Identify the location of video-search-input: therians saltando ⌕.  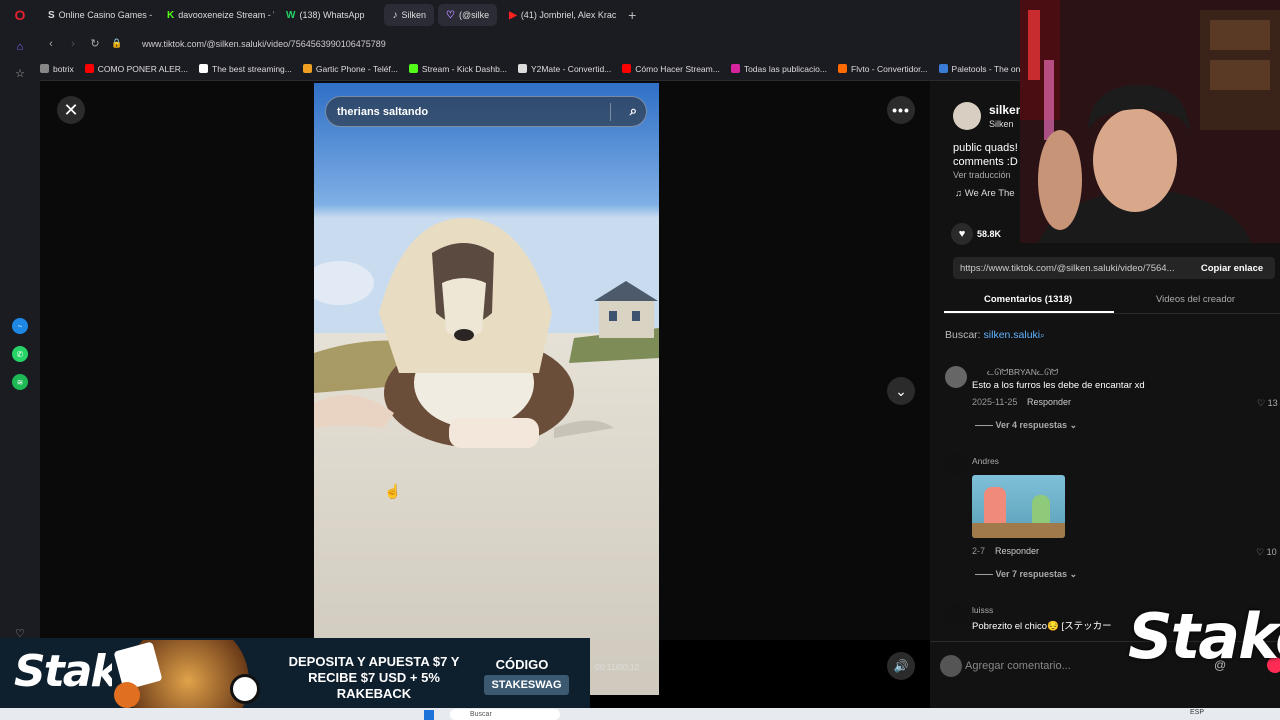
(486, 111).